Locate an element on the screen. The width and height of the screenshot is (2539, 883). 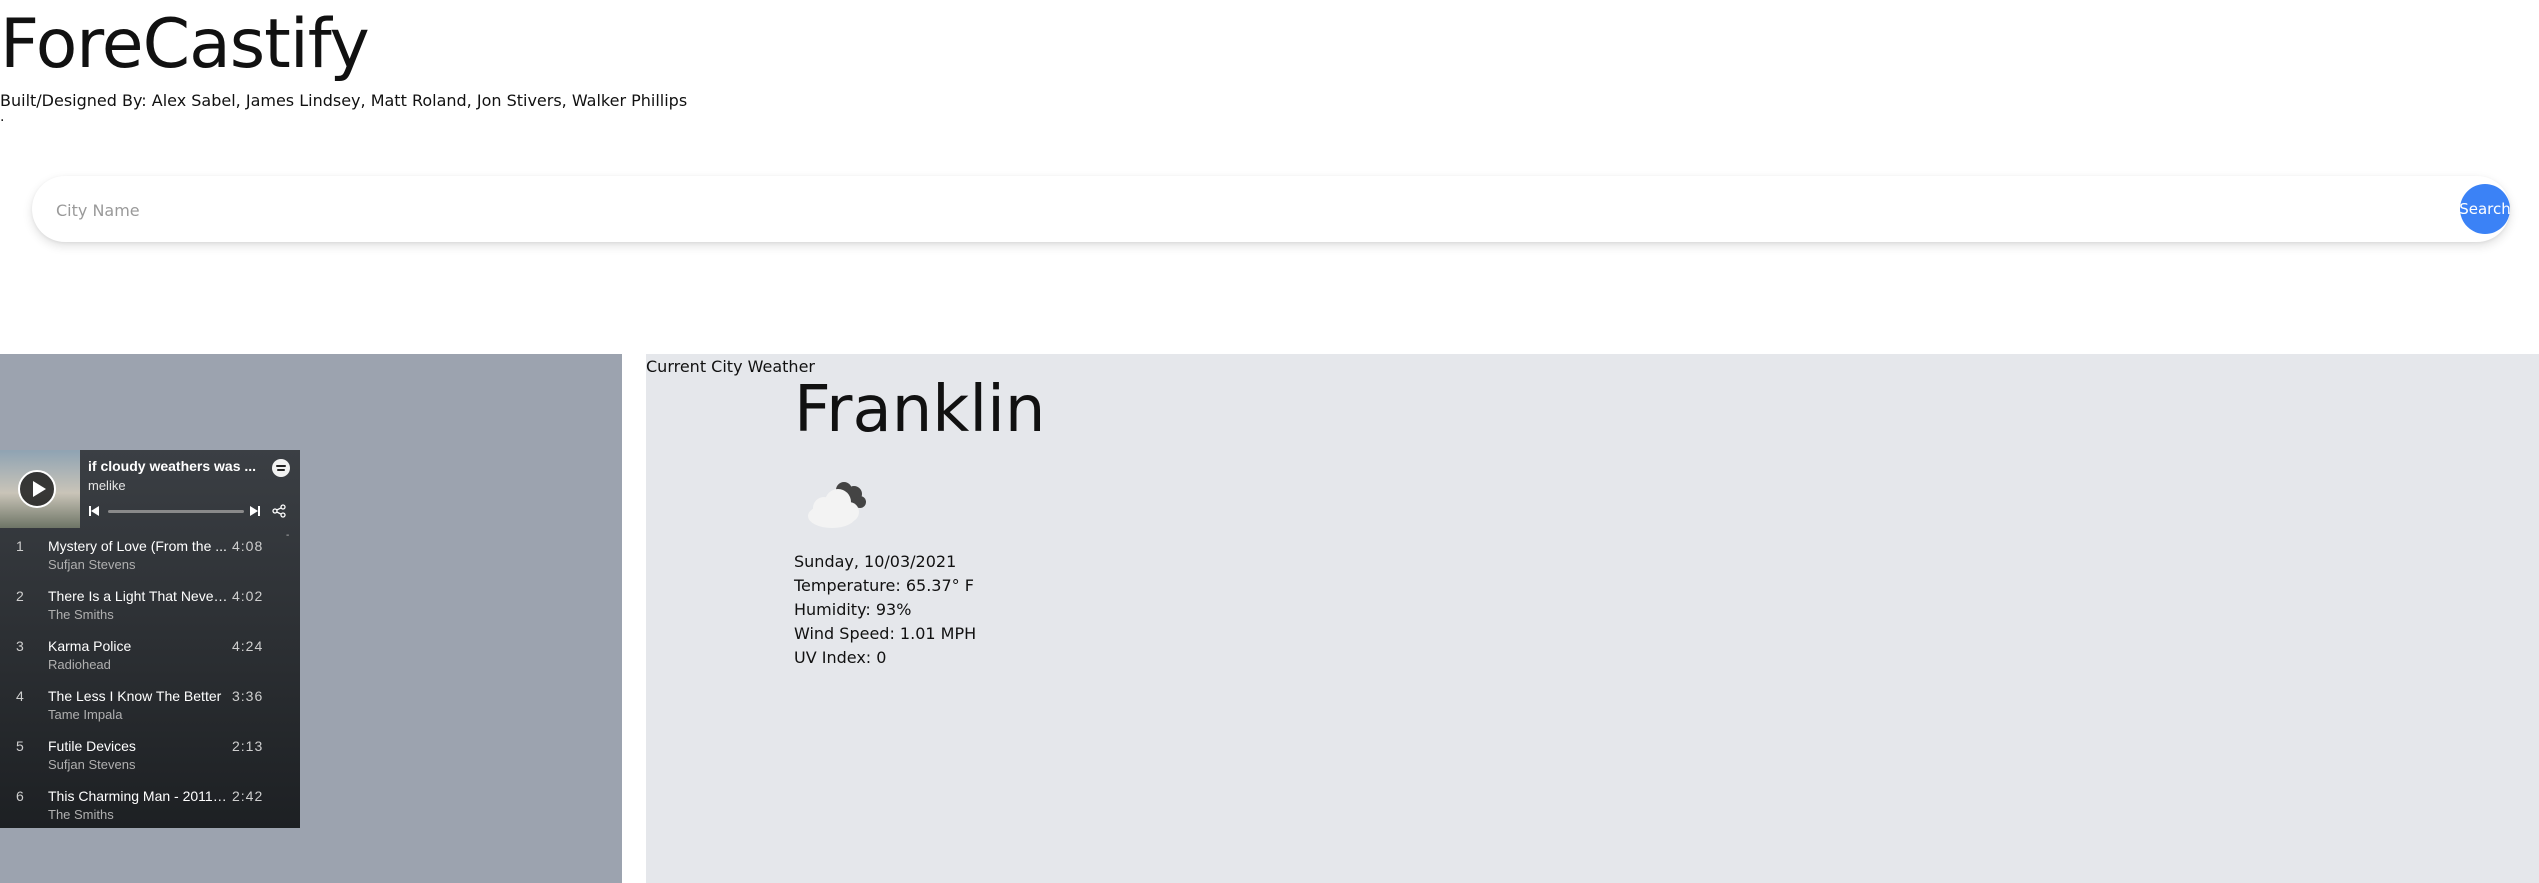
spotify-logo-icon is located at coordinates (281, 468).